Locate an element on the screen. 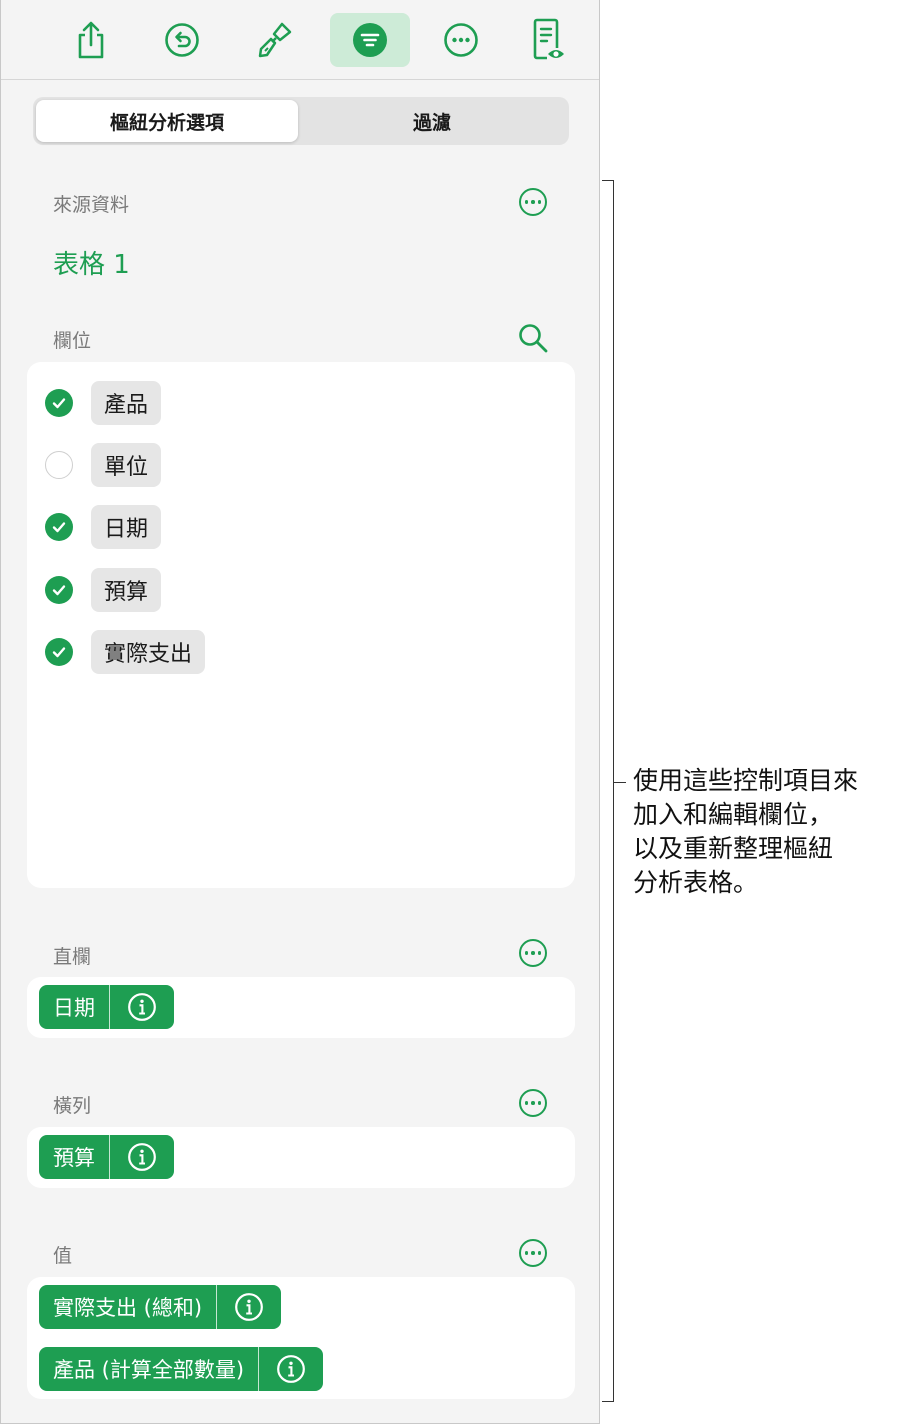 The width and height of the screenshot is (902, 1426). pill-label: 日期 is located at coordinates (74, 1007).